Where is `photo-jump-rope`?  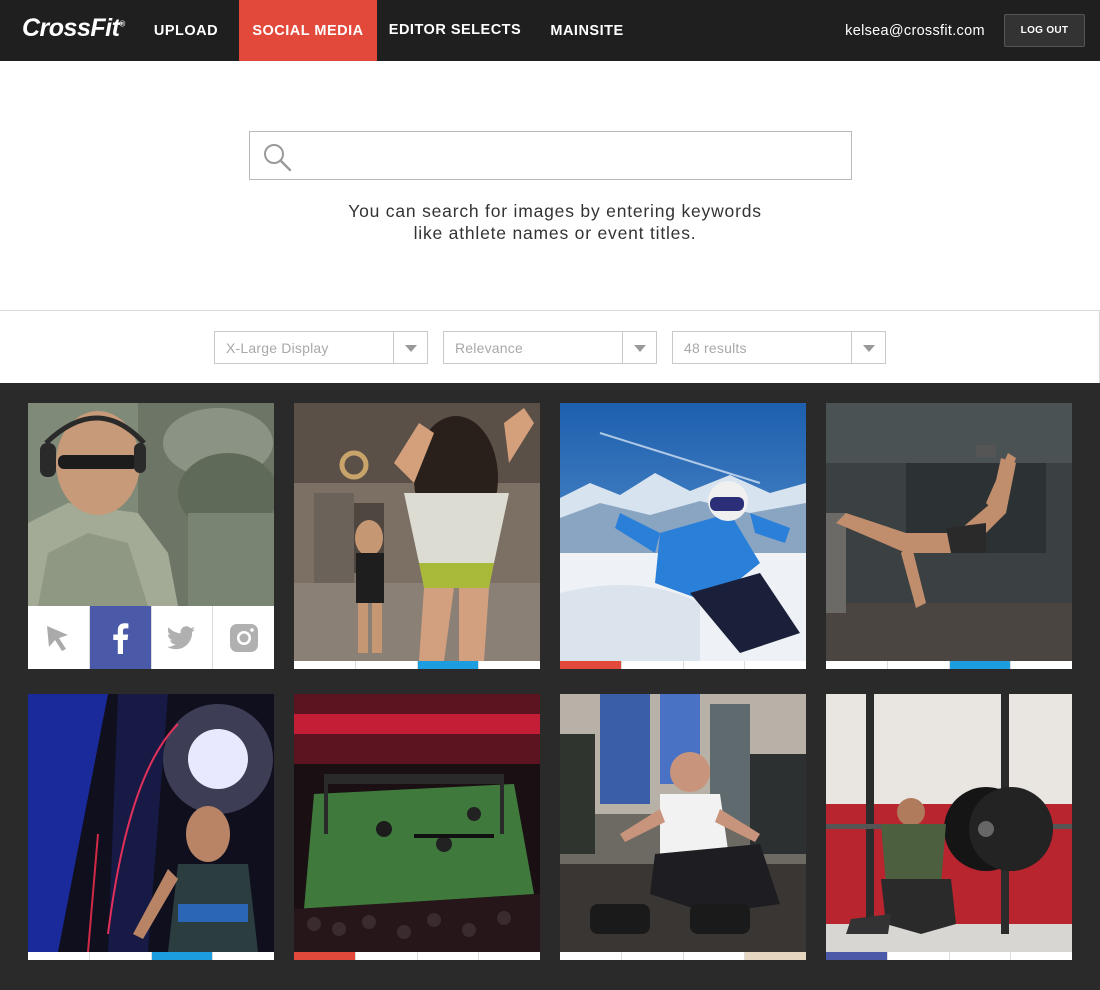
photo-jump-rope is located at coordinates (151, 823).